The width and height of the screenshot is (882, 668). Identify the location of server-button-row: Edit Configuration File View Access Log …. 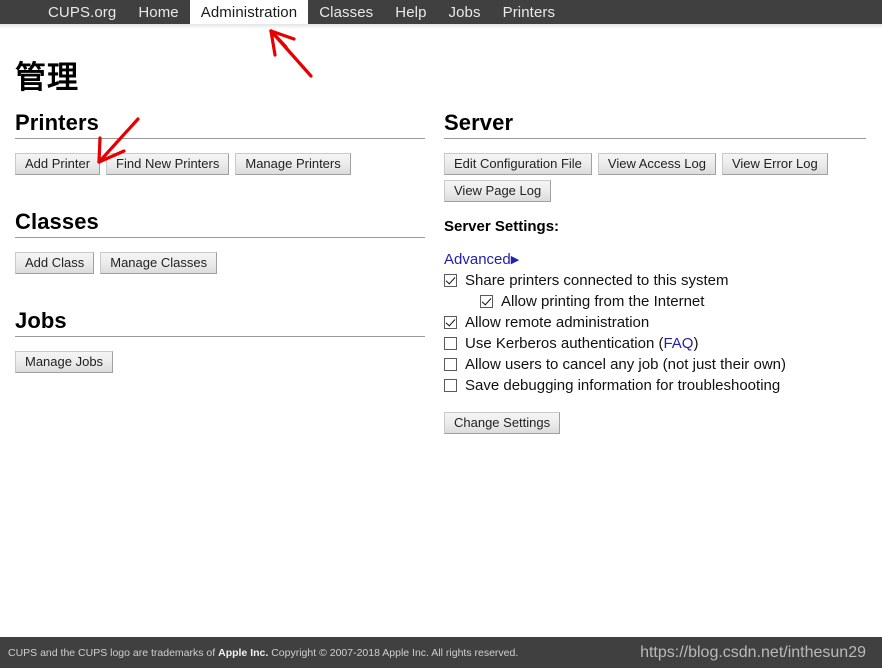
(655, 177).